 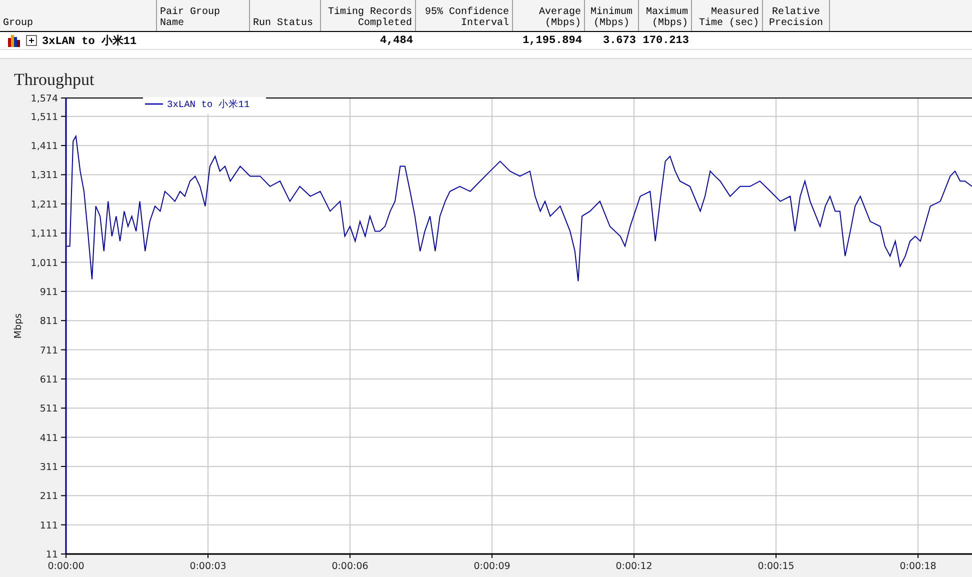 I want to click on legend-label: 3xLAN to 小米11, so click(x=208, y=104).